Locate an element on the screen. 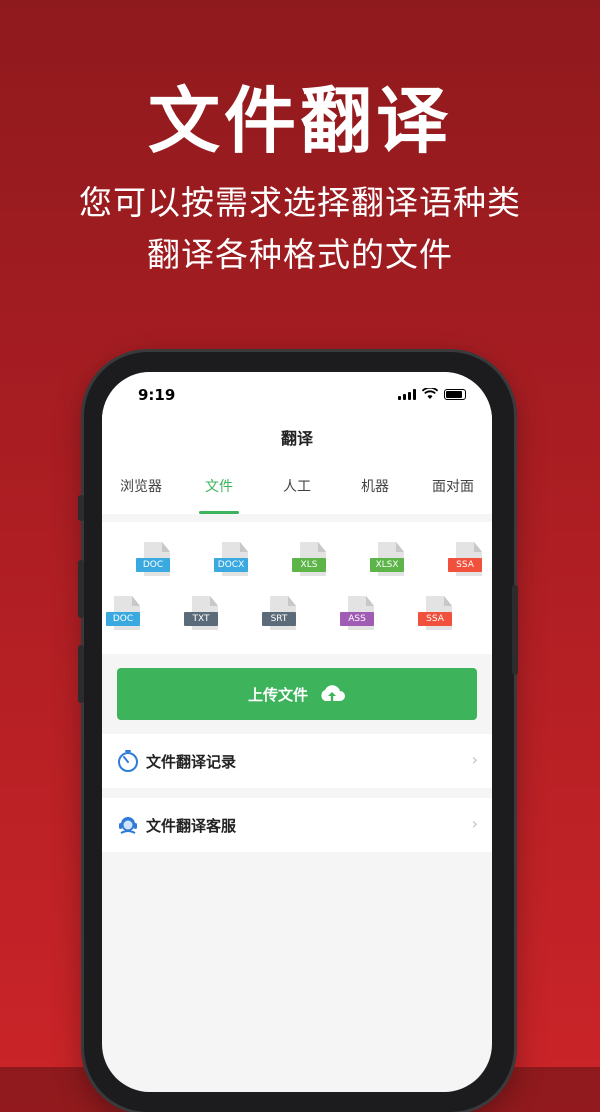 The image size is (600, 1112). tab-file: 文件 is located at coordinates (219, 488).